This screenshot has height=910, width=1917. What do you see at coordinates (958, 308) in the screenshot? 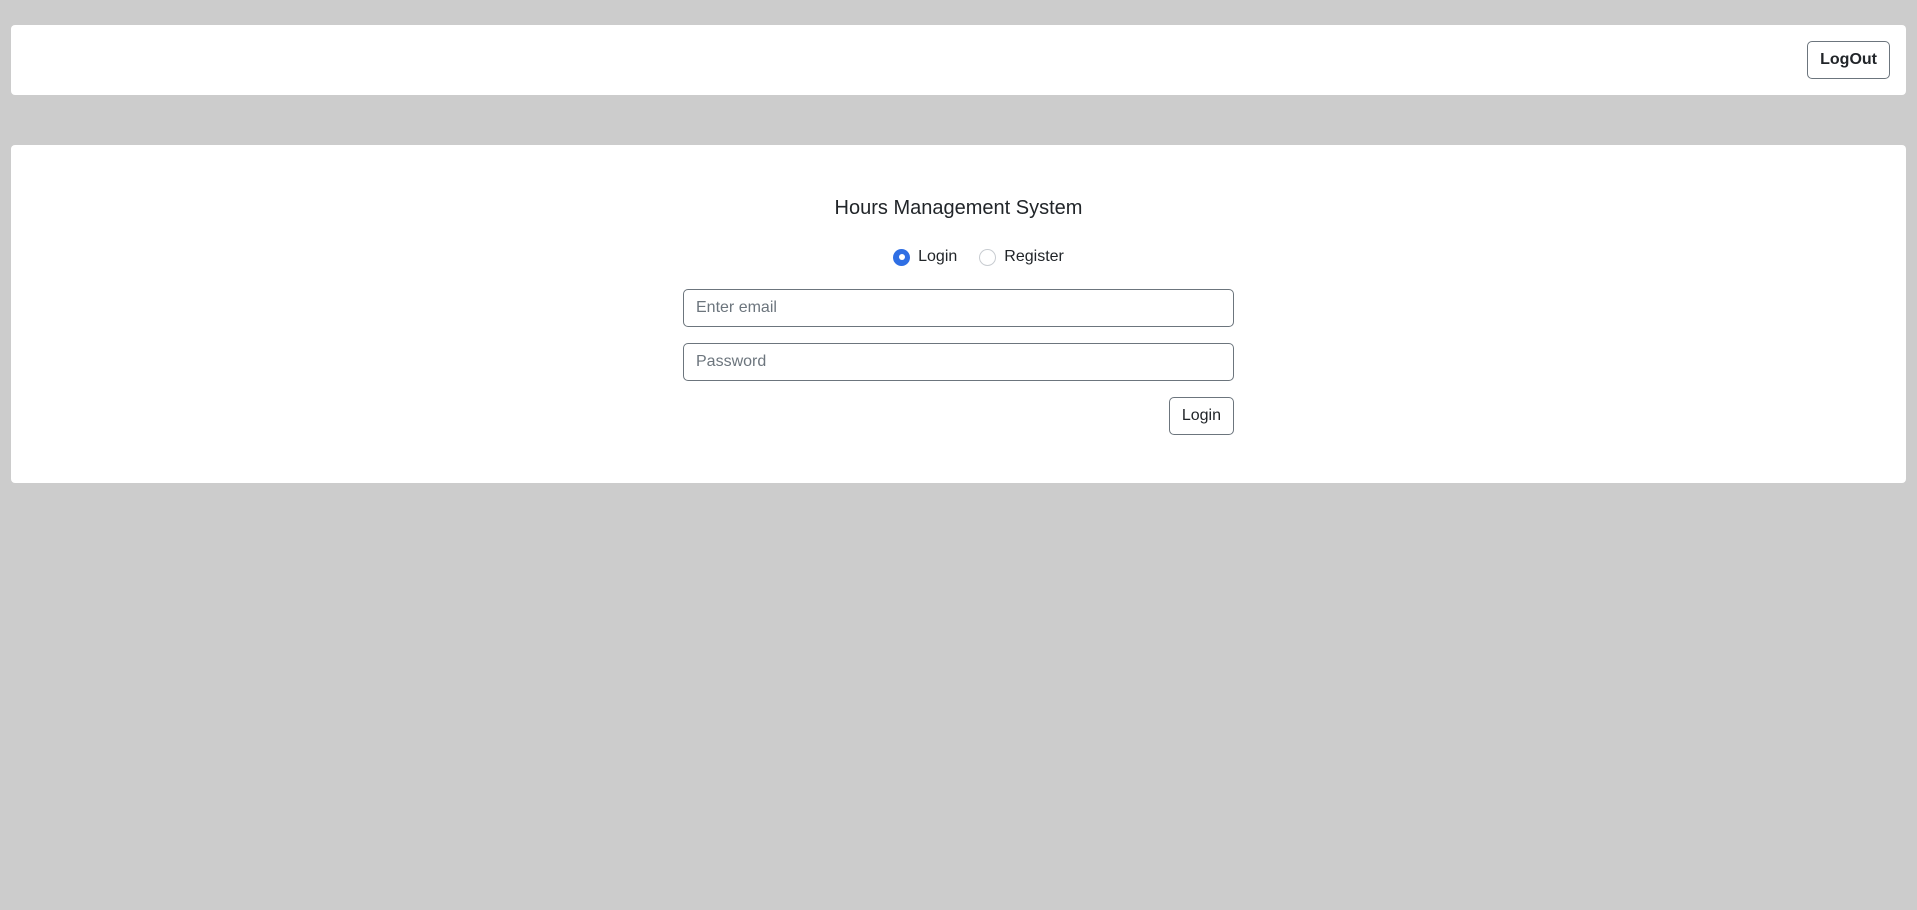
I see `email-input` at bounding box center [958, 308].